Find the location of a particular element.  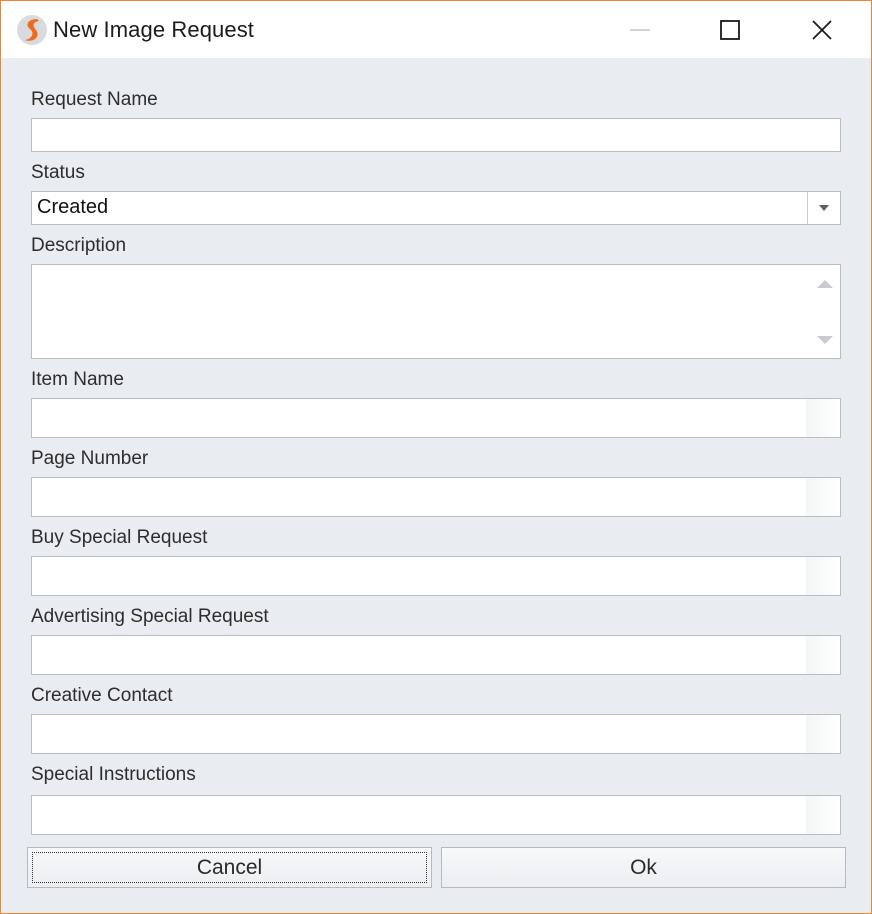

scroll-down-icon is located at coordinates (825, 340).